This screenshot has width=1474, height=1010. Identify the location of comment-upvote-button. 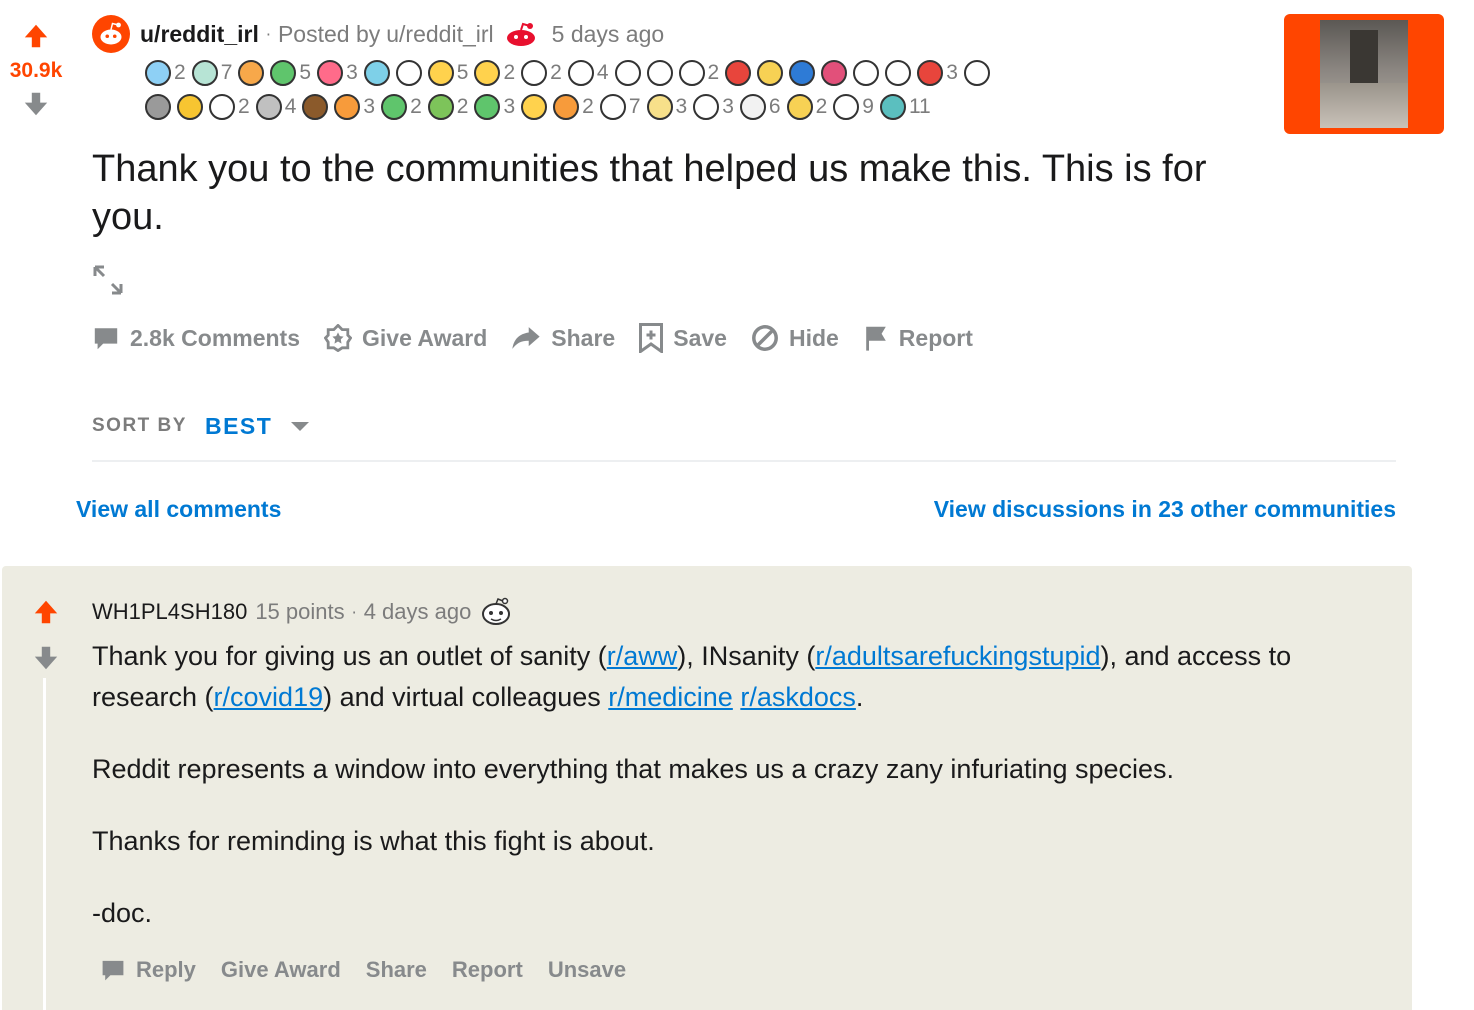
(46, 612).